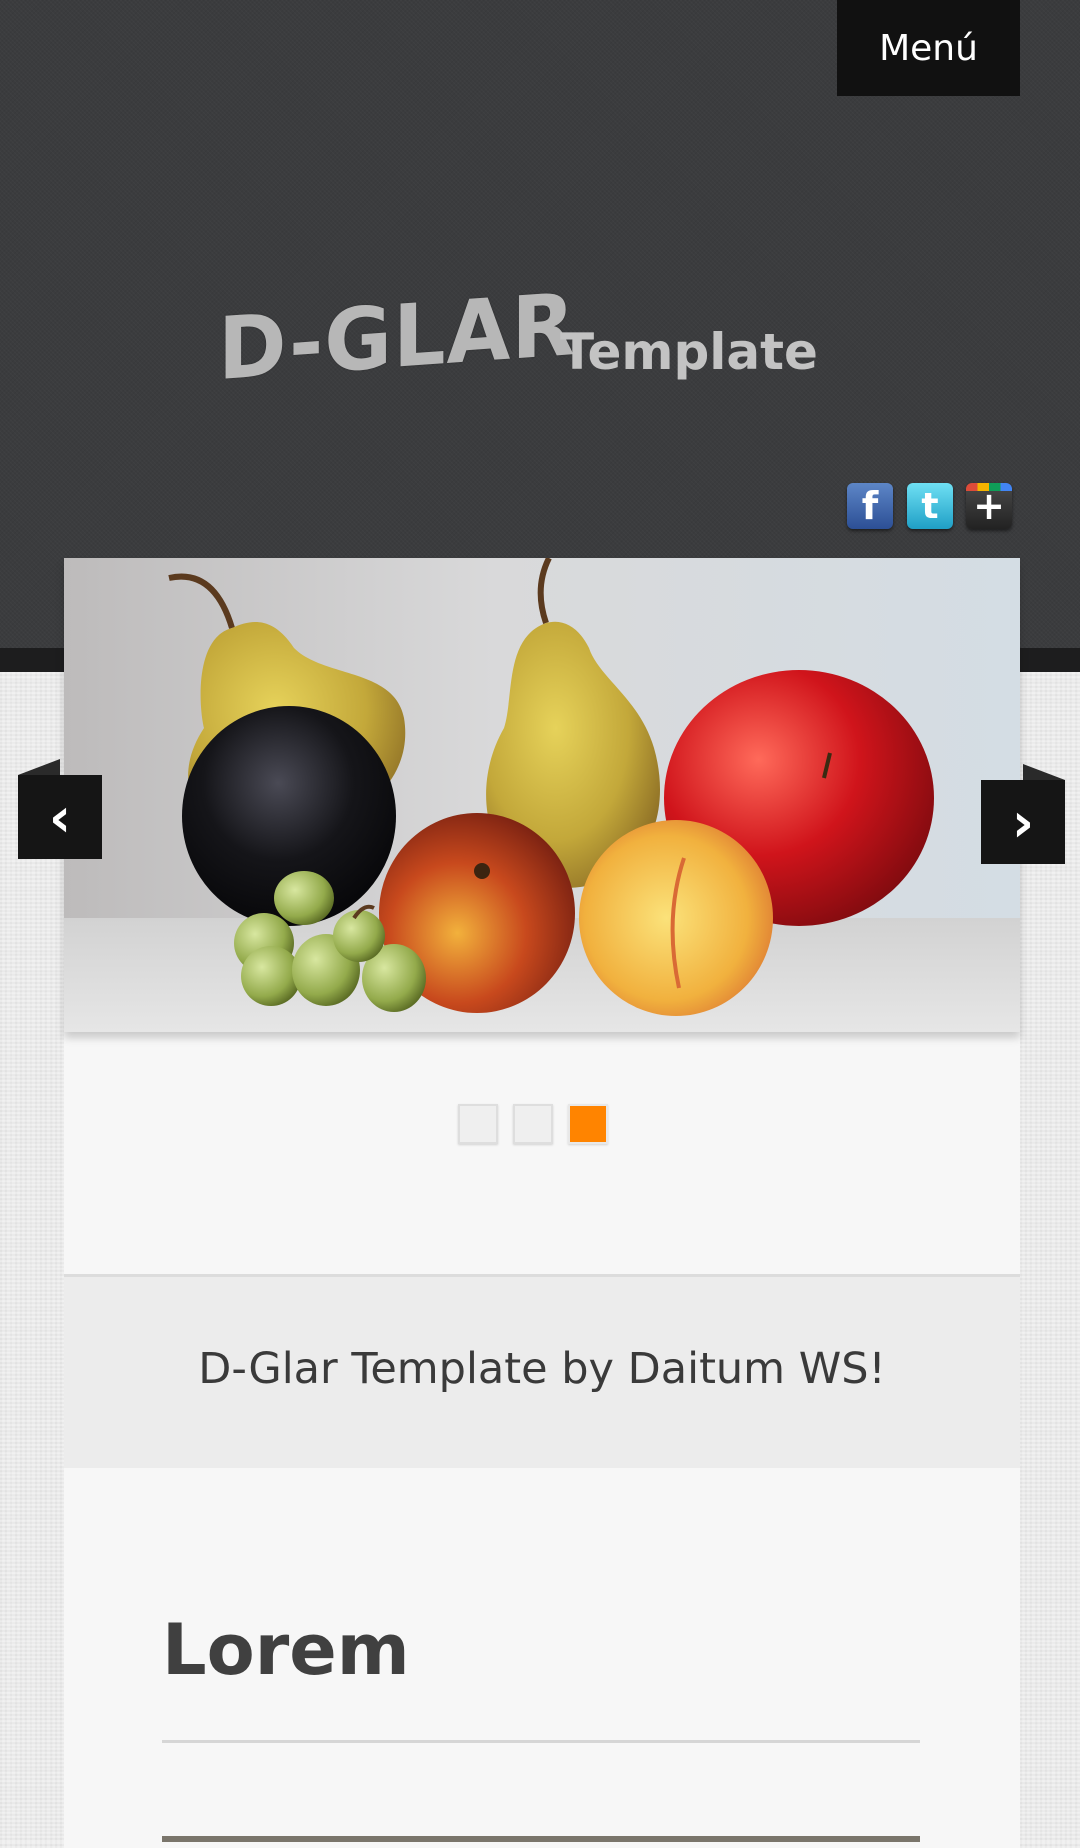 This screenshot has height=1848, width=1080. Describe the element at coordinates (1044, 772) in the screenshot. I see `next-arrow-tab` at that location.